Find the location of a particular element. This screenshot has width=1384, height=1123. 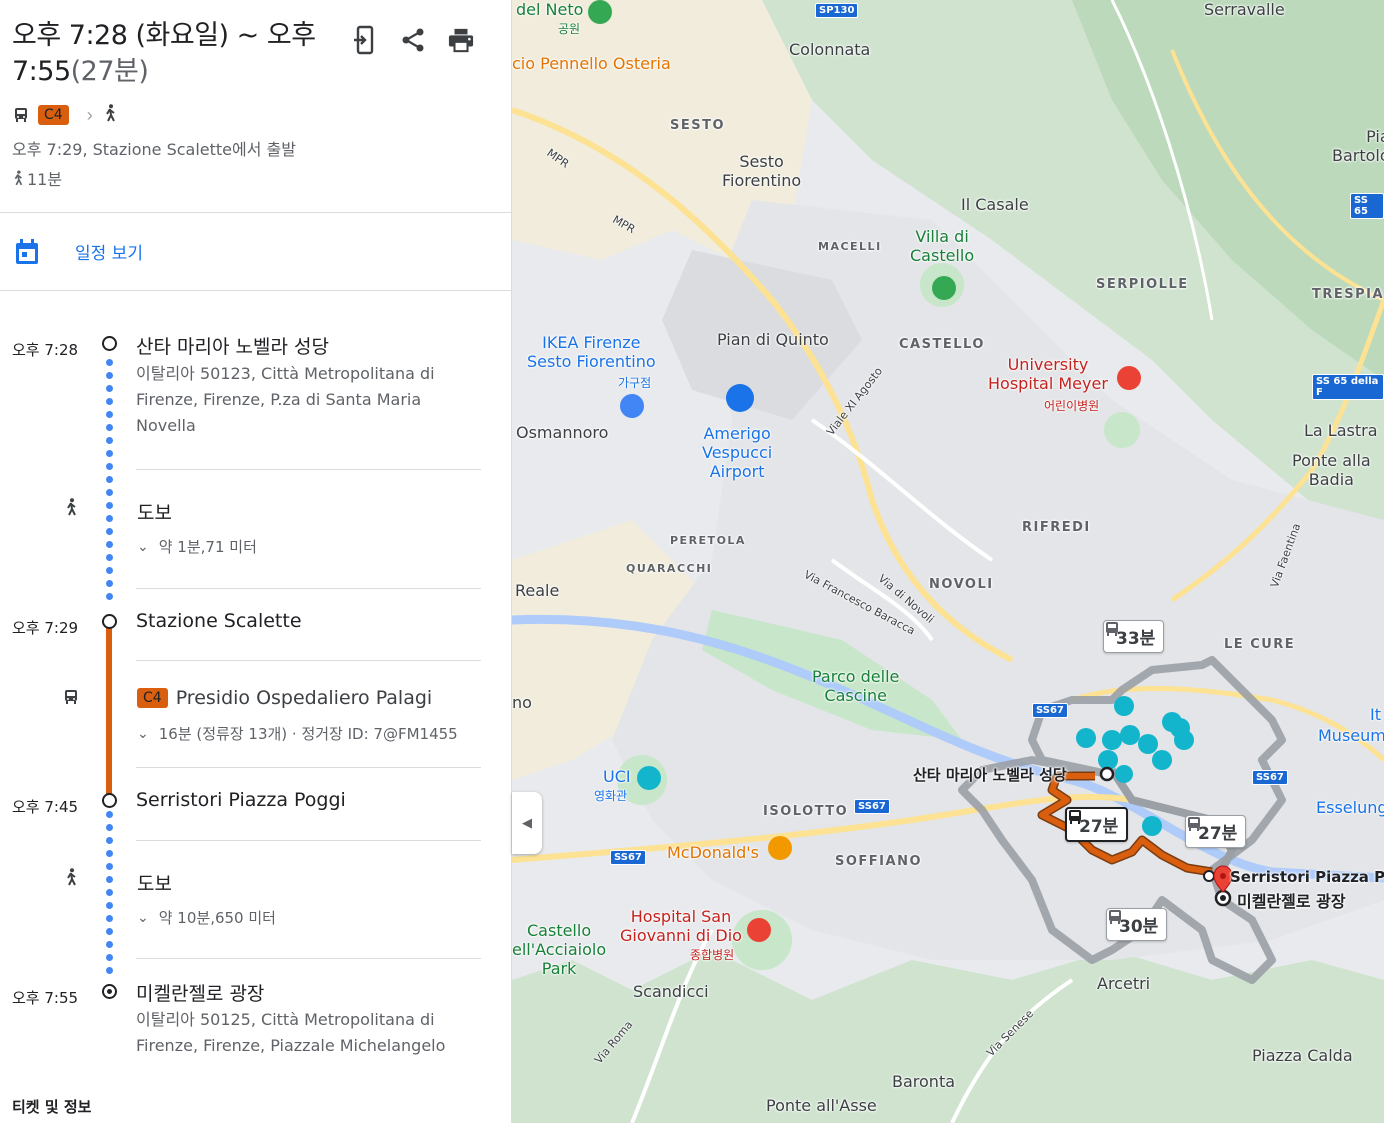

share-button is located at coordinates (413, 40).